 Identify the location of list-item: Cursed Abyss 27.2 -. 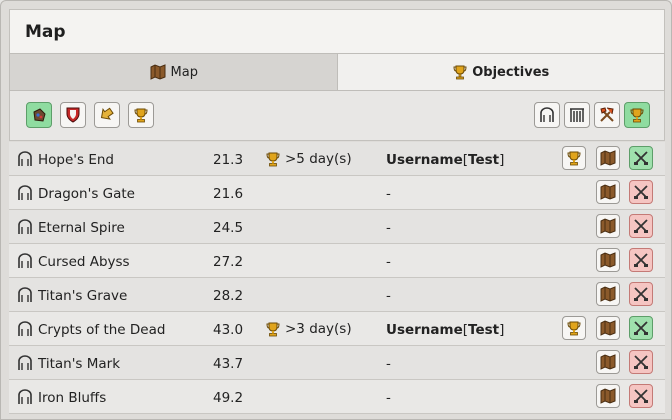
(337, 261).